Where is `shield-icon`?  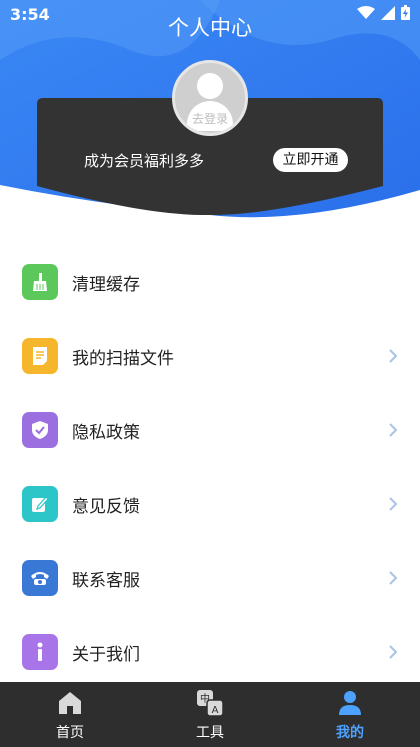 shield-icon is located at coordinates (40, 430).